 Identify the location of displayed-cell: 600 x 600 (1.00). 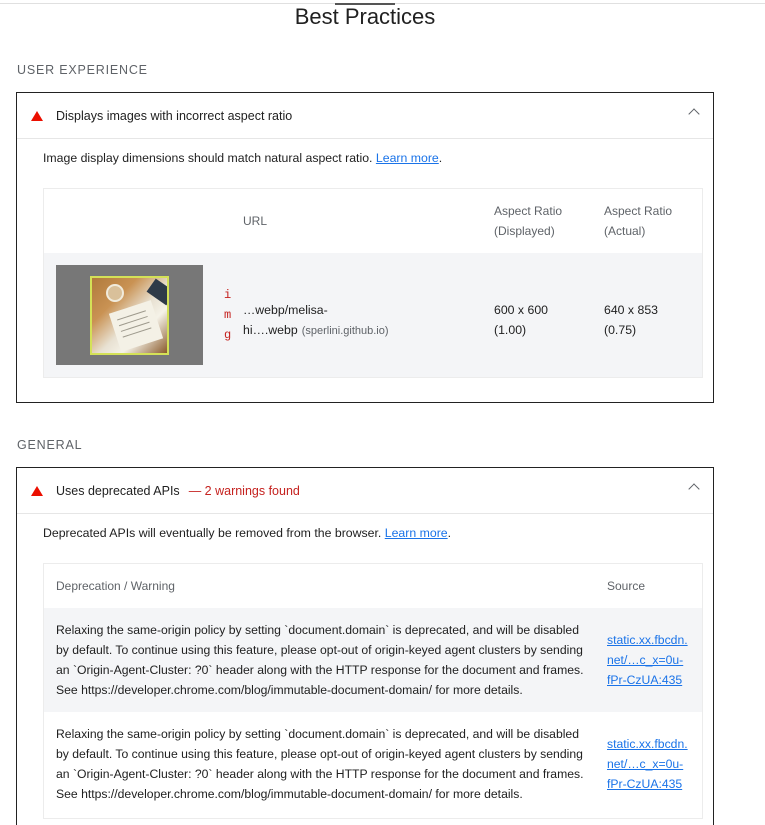
(549, 315).